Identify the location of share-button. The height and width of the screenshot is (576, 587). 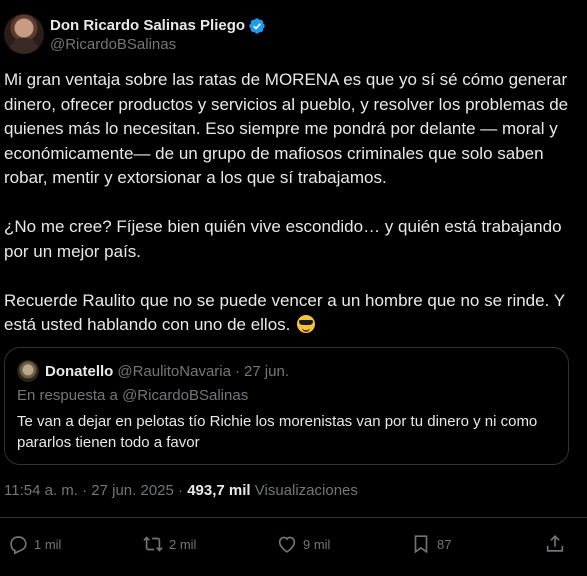
(555, 544).